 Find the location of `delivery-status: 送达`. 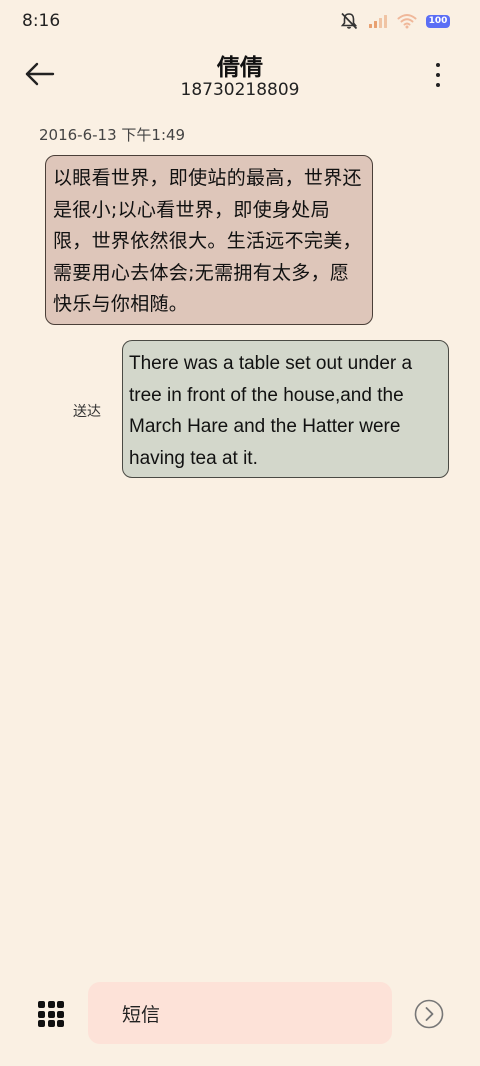

delivery-status: 送达 is located at coordinates (87, 412).